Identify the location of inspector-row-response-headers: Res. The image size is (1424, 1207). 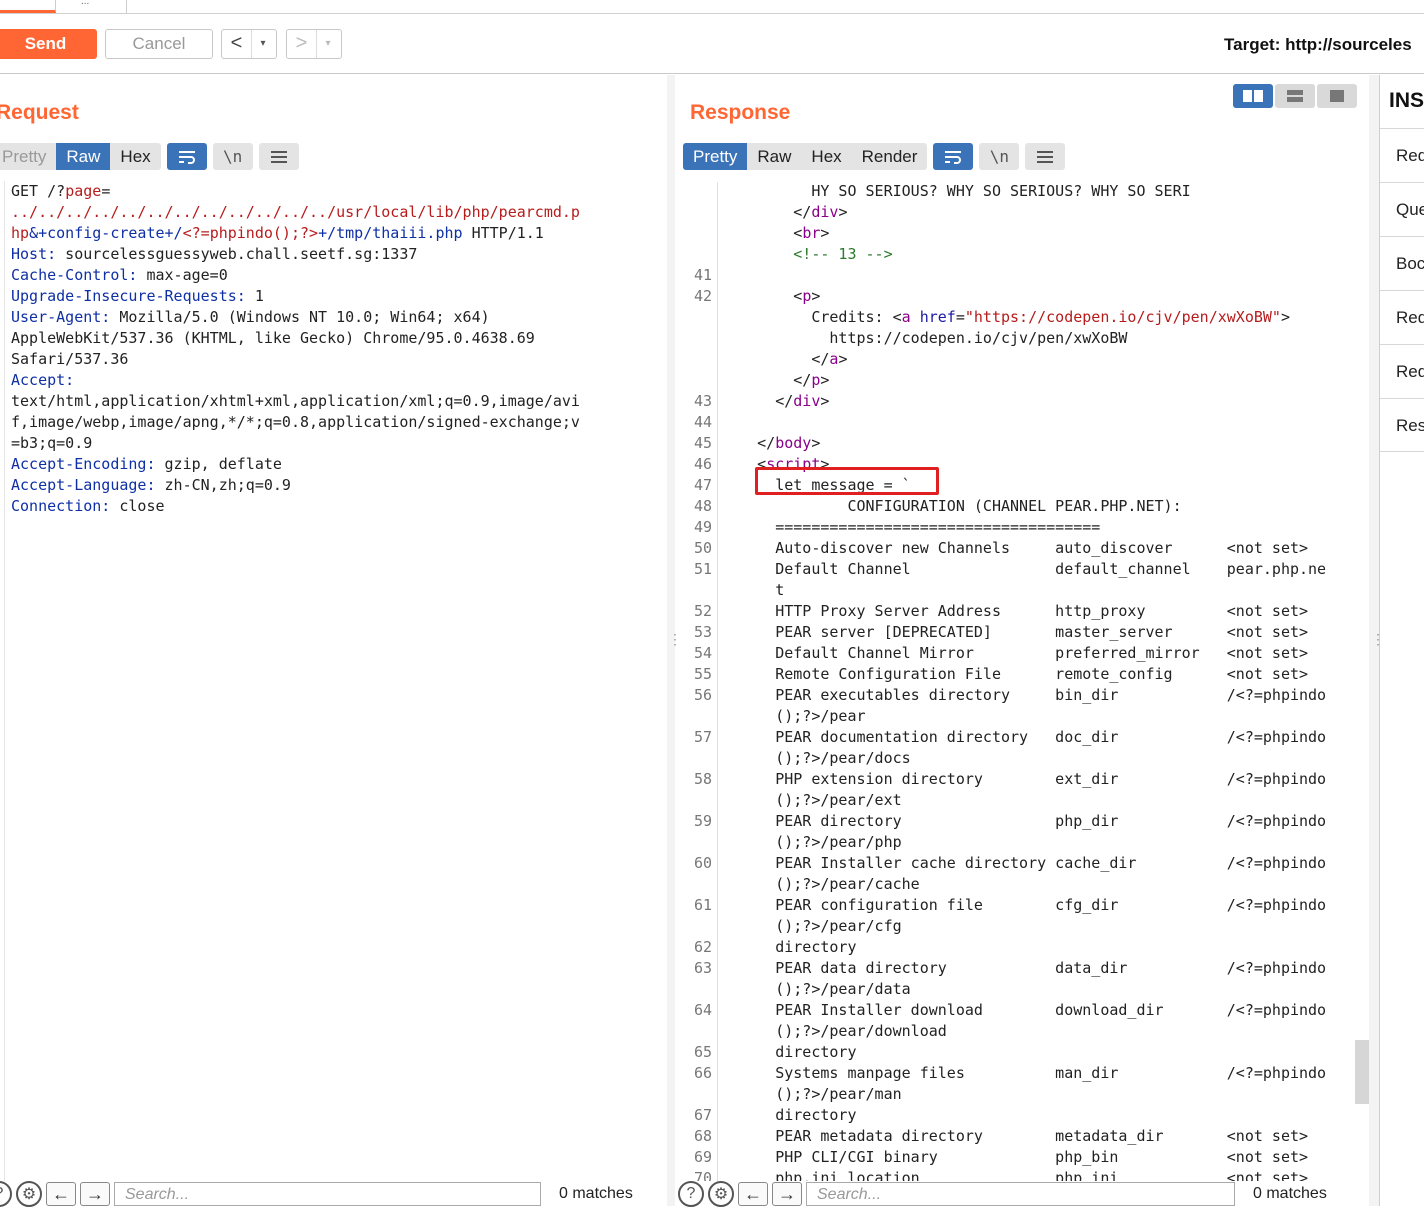
(1402, 425).